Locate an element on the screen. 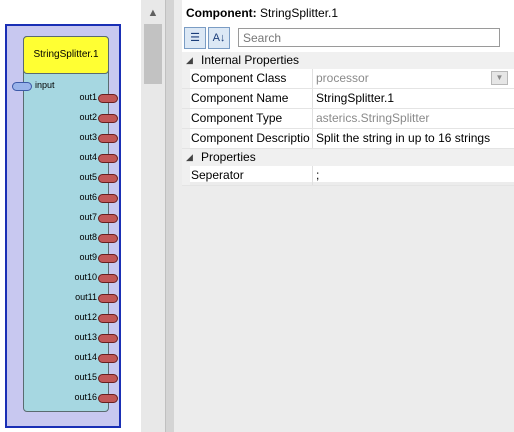  output-port-label: out4 is located at coordinates (88, 157).